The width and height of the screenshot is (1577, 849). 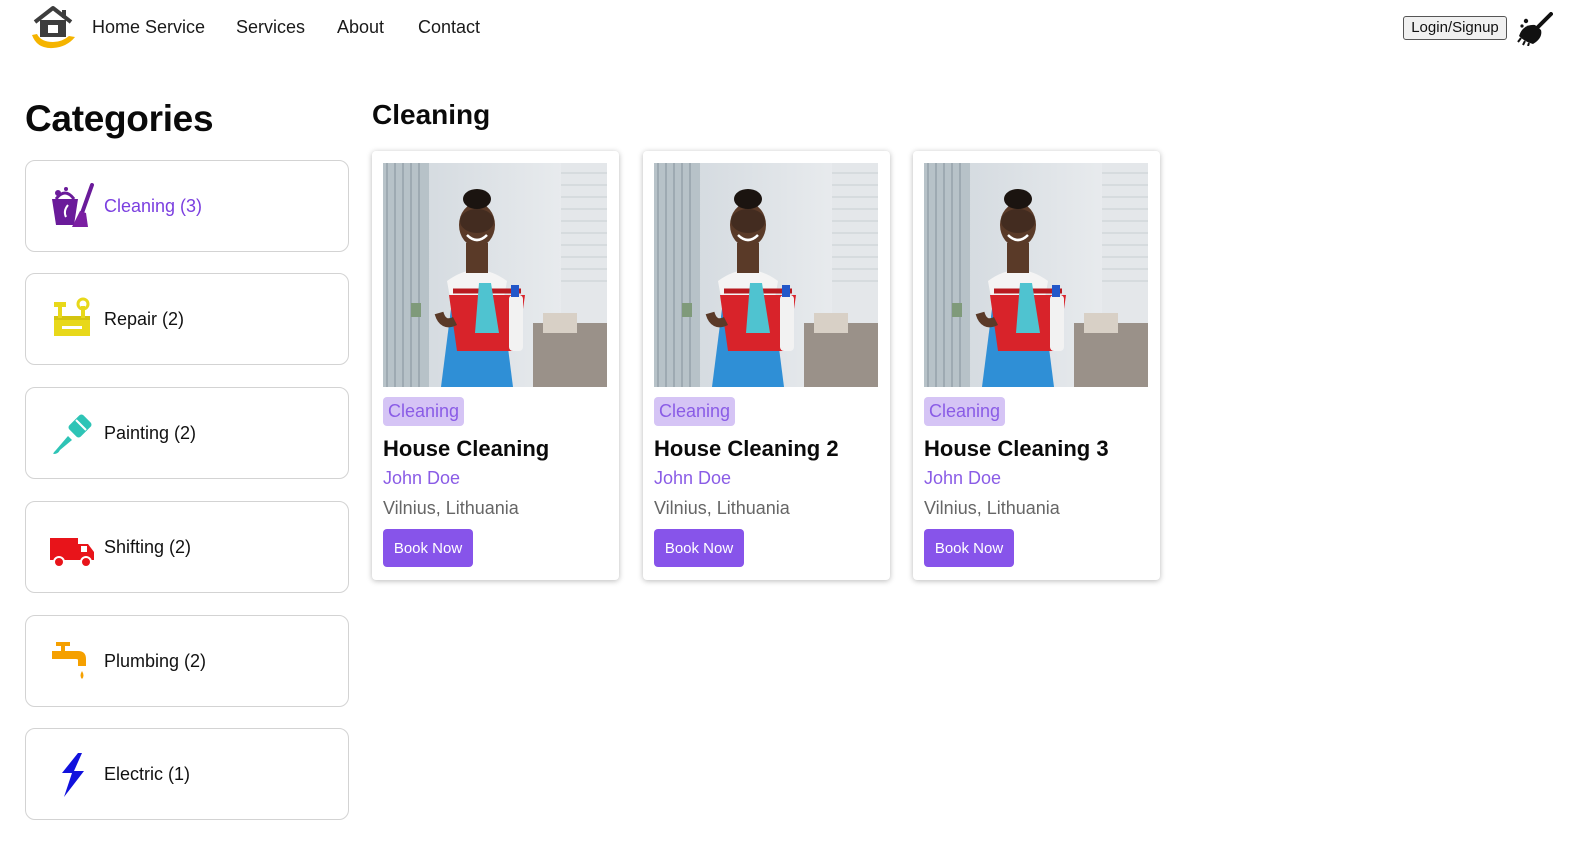 What do you see at coordinates (119, 118) in the screenshot?
I see `categories-heading: Categories` at bounding box center [119, 118].